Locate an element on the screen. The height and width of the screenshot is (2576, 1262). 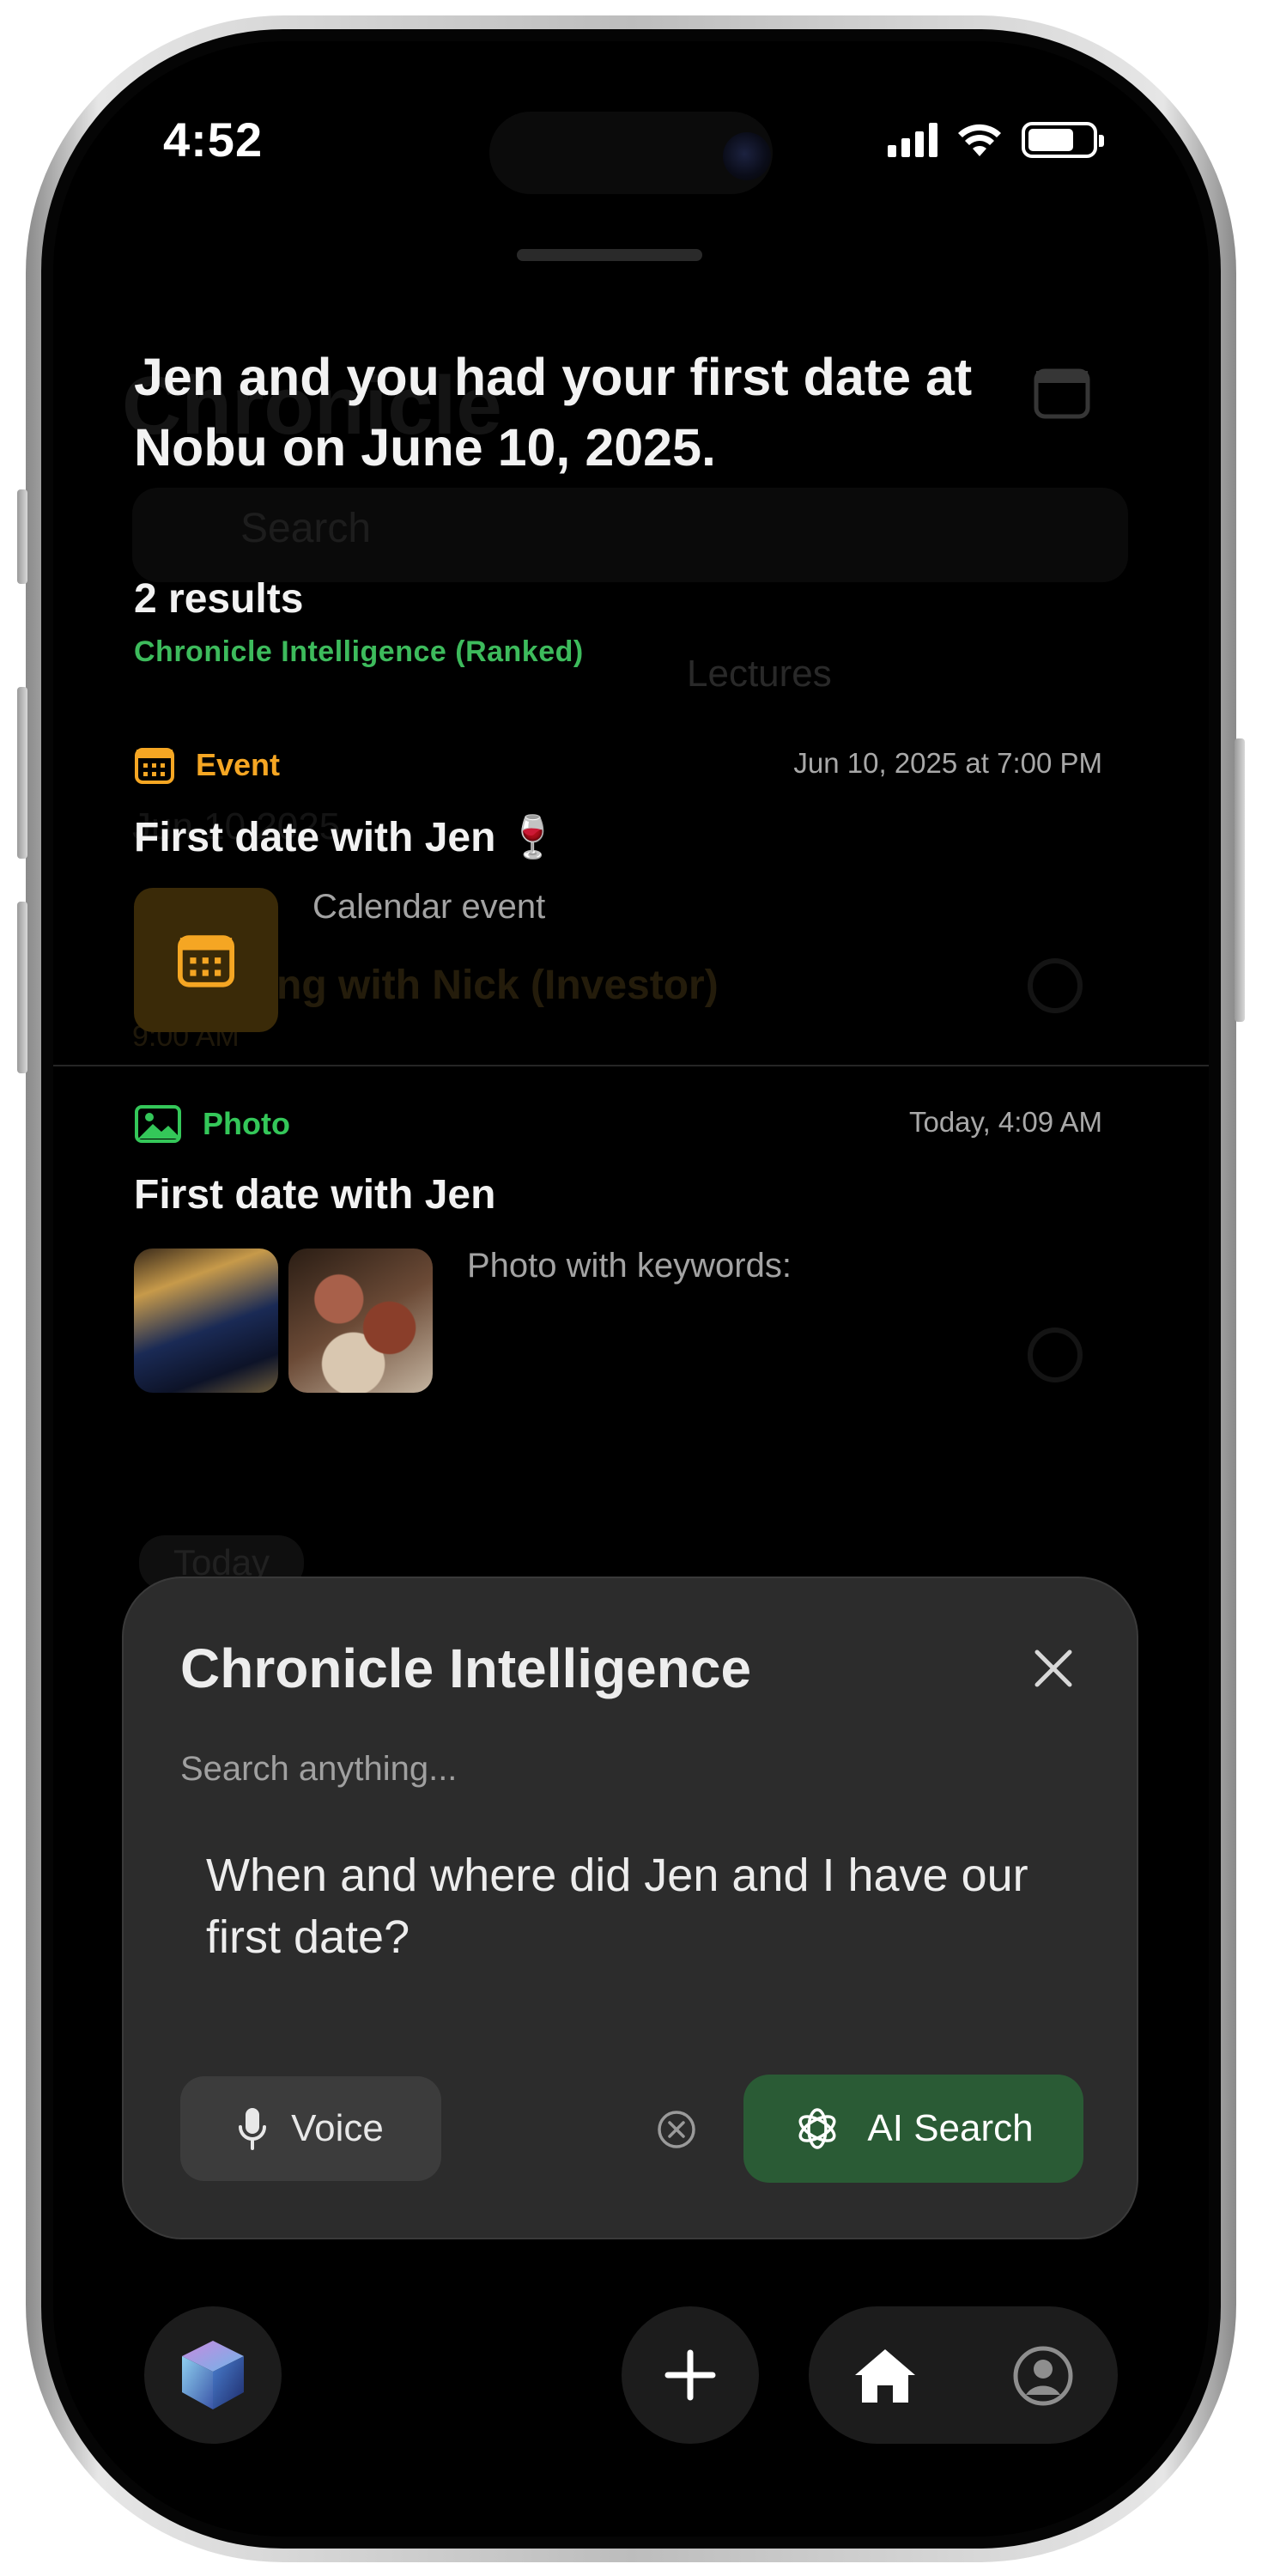
volume-down-button is located at coordinates (22, 987).